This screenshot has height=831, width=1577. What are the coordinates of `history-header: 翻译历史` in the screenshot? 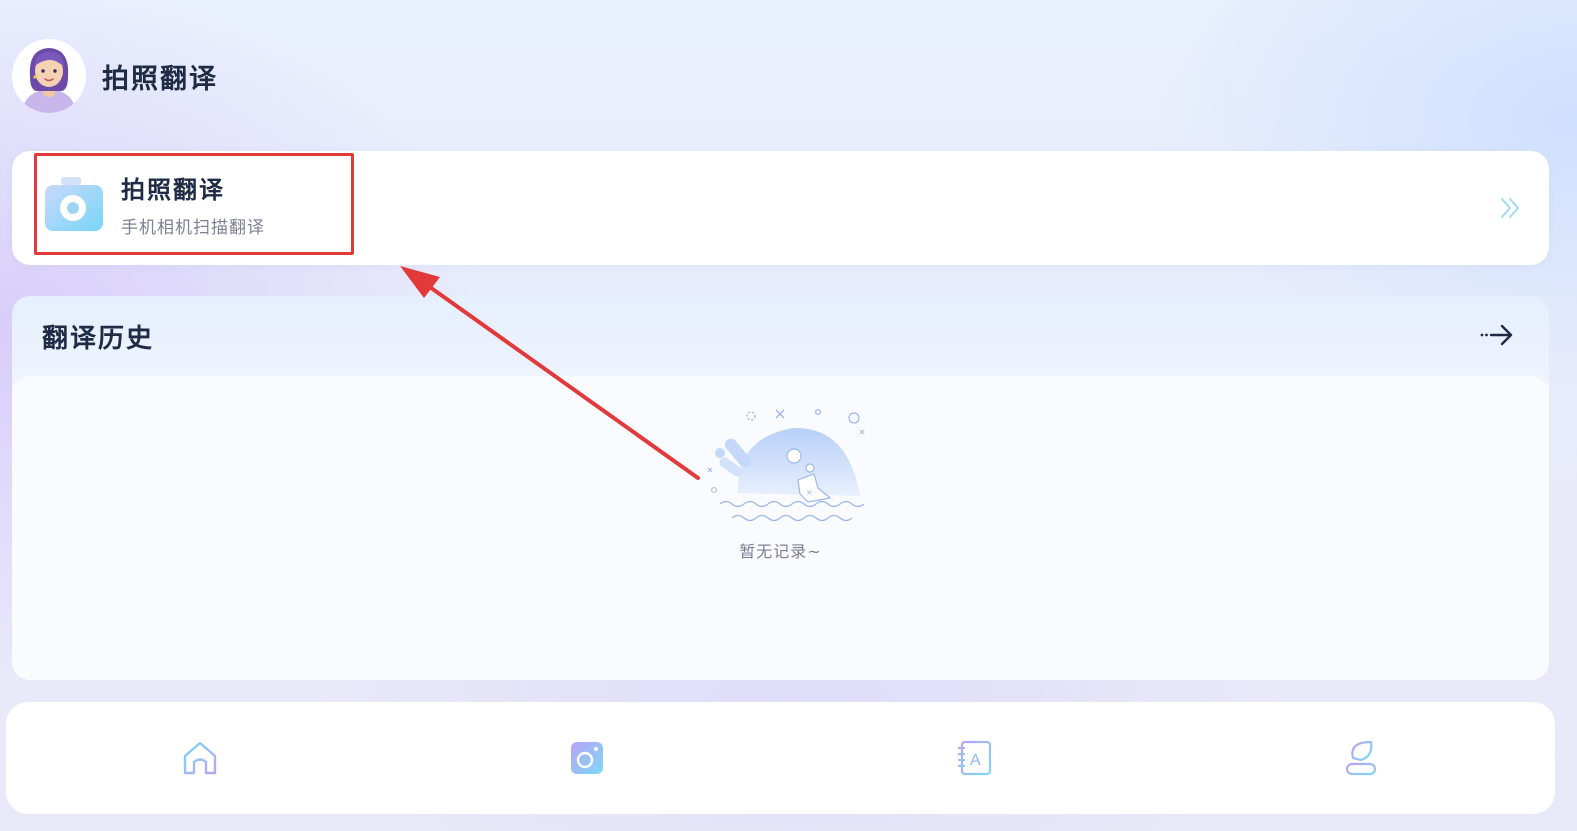 It's located at (780, 336).